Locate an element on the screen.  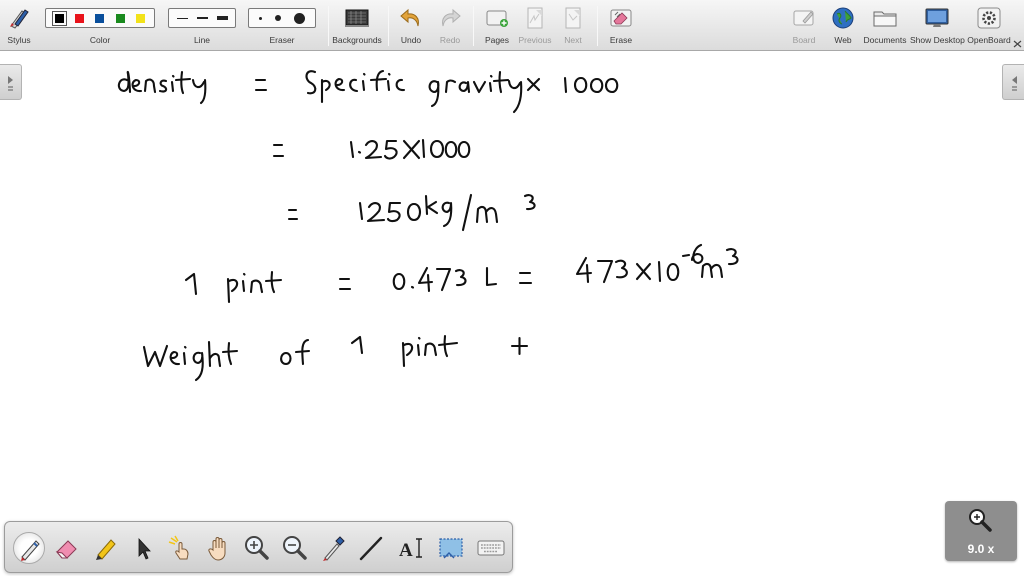
virtual-keyboard-button is located at coordinates (491, 548).